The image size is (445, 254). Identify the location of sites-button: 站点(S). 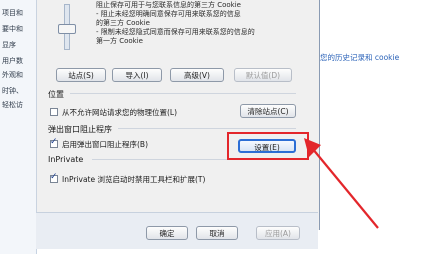
(81, 75).